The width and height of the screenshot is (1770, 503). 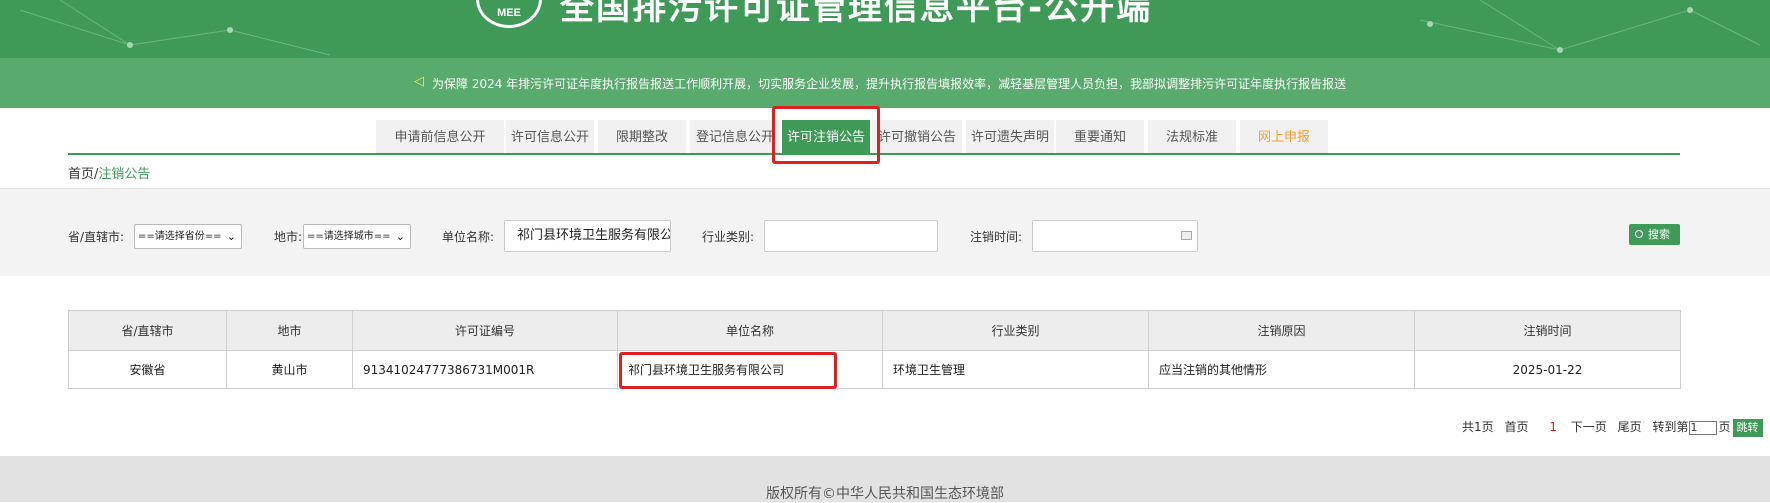 What do you see at coordinates (1115, 236) in the screenshot?
I see `cancel-date-input` at bounding box center [1115, 236].